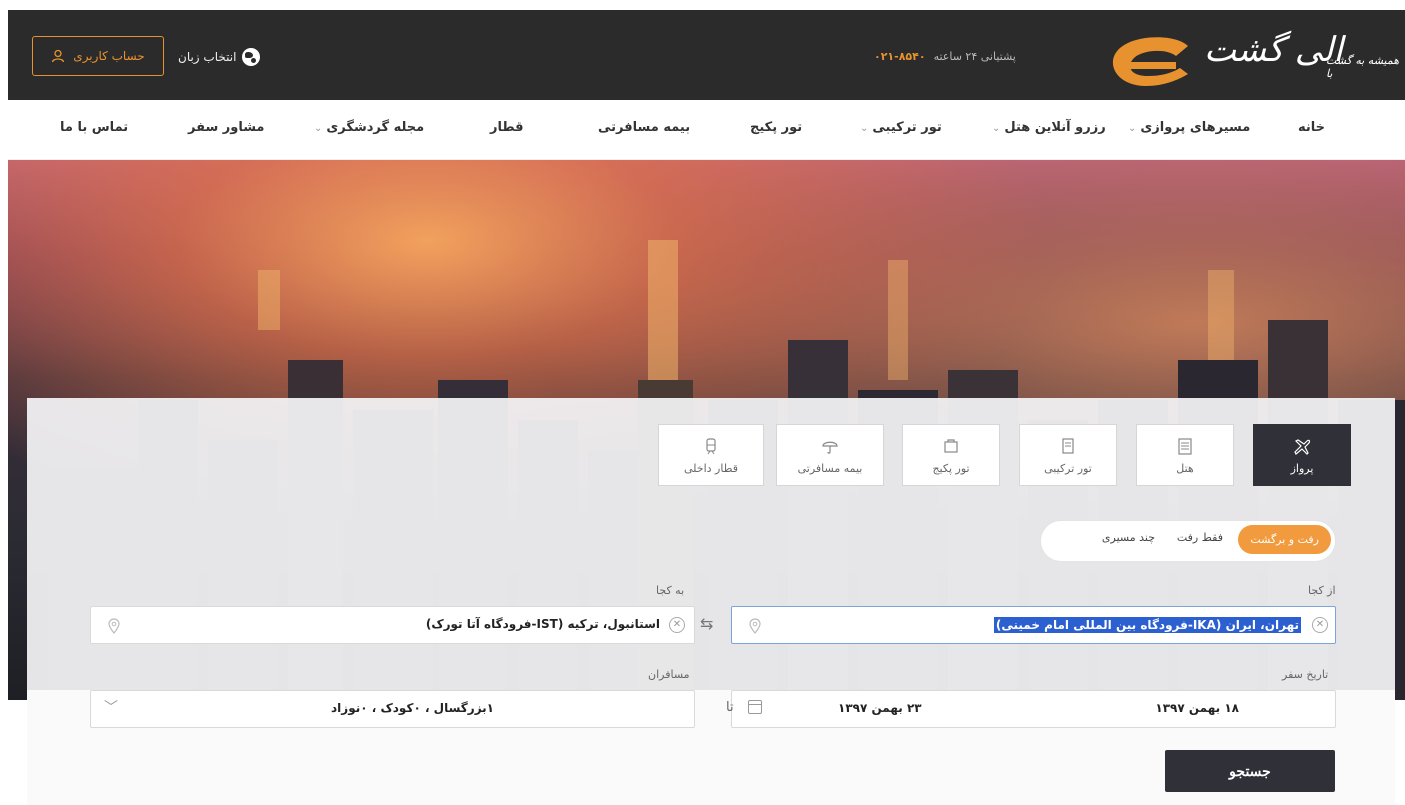  Describe the element at coordinates (1284, 539) in the screenshot. I see `trip-option-roundtrip: رفت و برگشت` at that location.